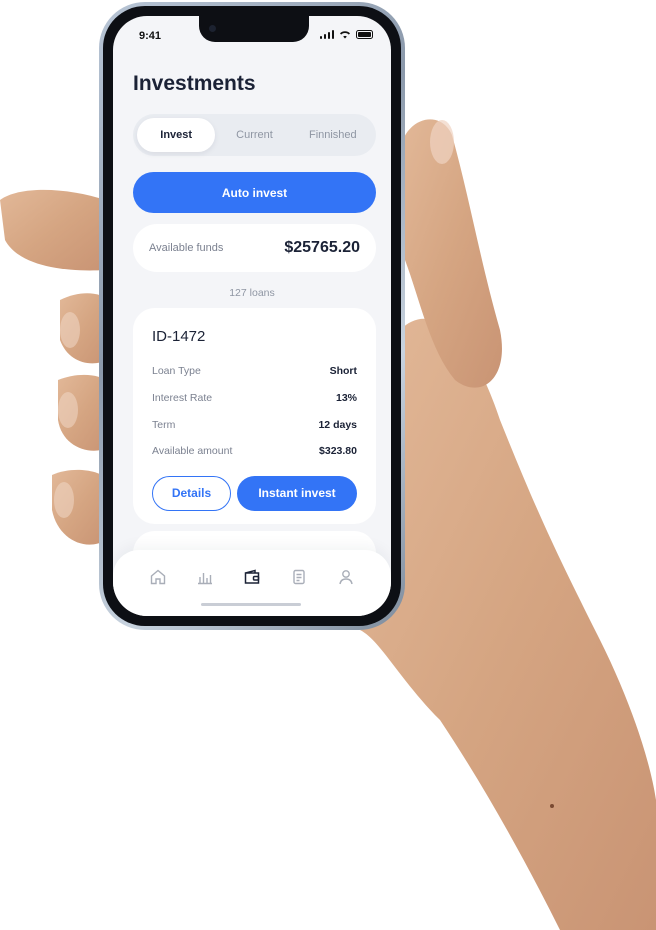 This screenshot has height=930, width=656. Describe the element at coordinates (251, 604) in the screenshot. I see `home-indicator` at that location.